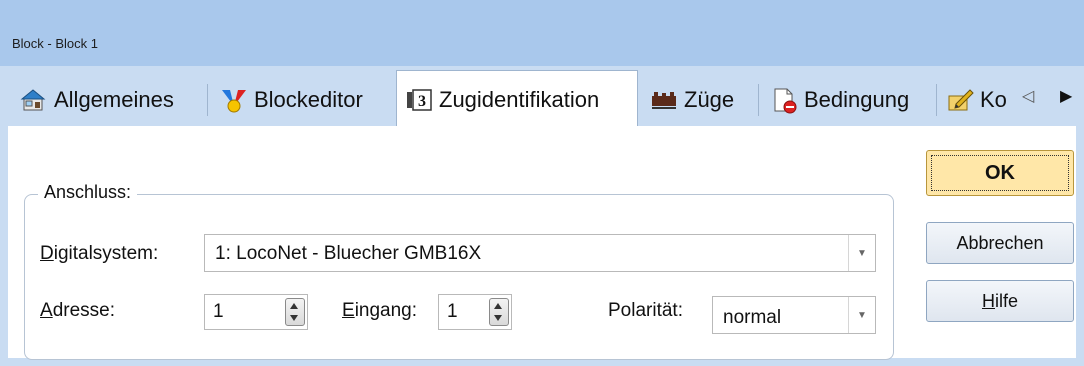 This screenshot has width=1084, height=366. I want to click on help-label: Hilfe, so click(999, 300).